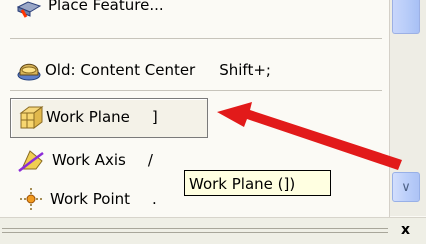  I want to click on annotation-arrow, so click(309, 136).